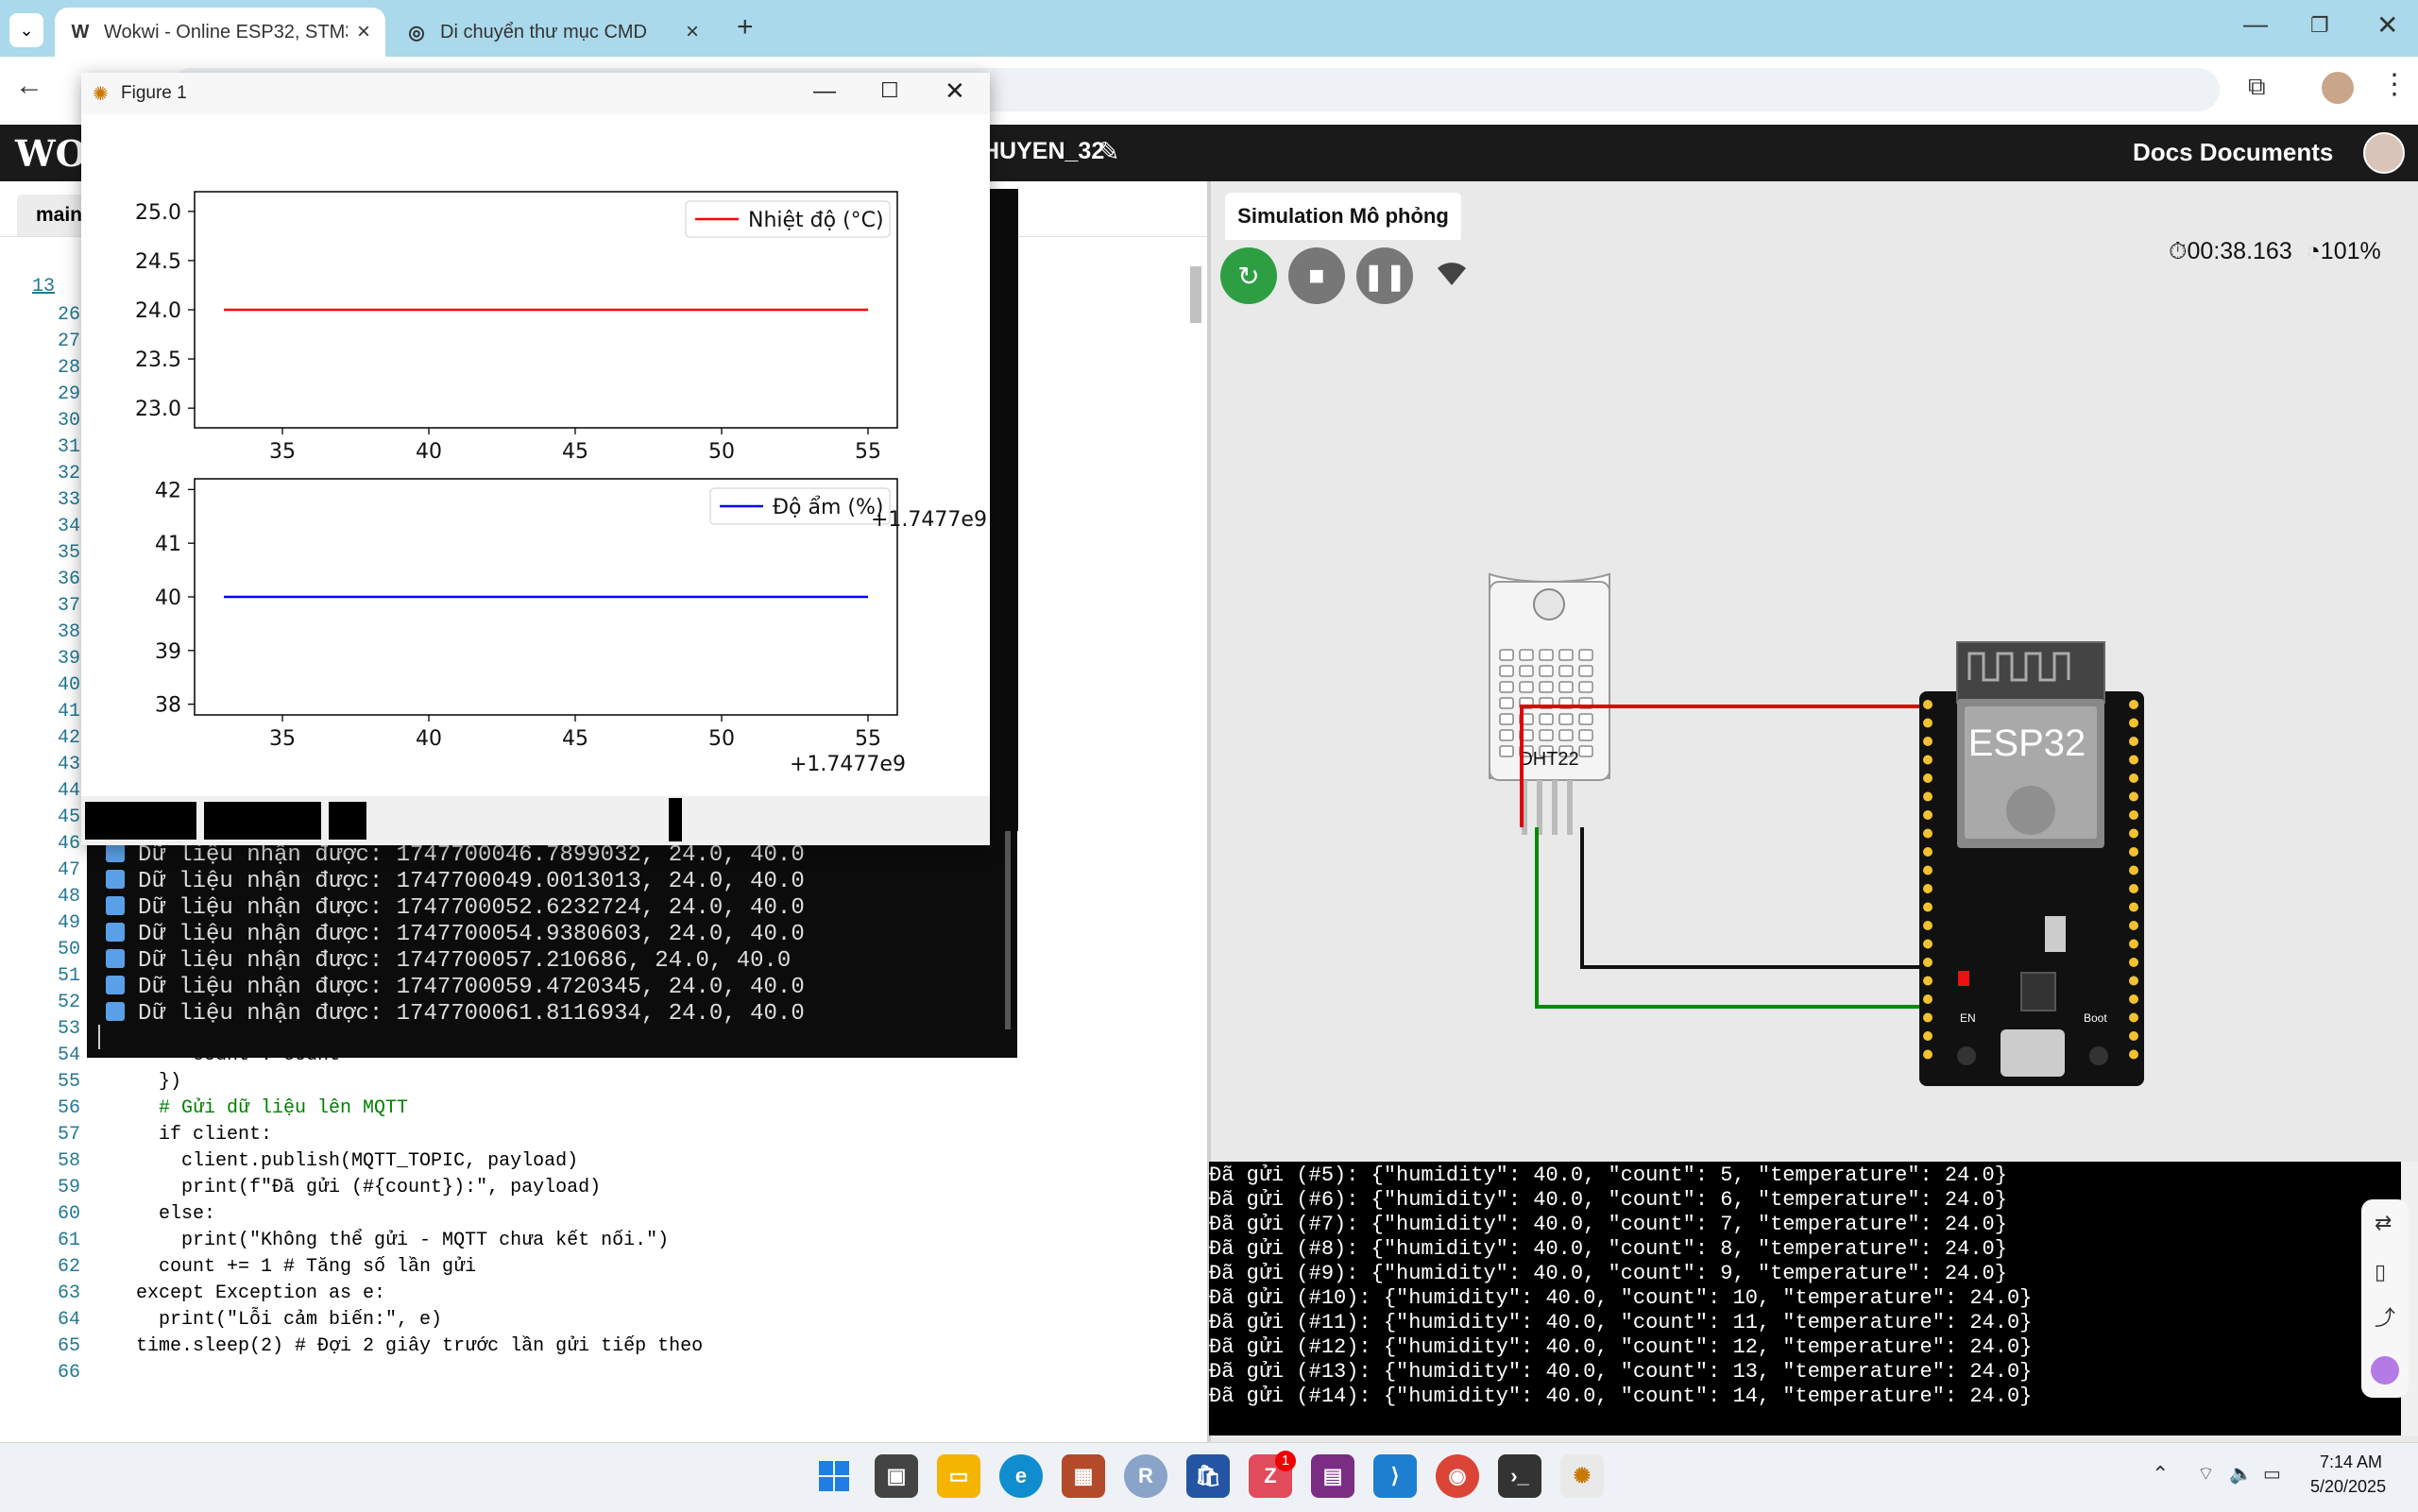  What do you see at coordinates (238, 1293) in the screenshot?
I see `code-line: except Exception as e:` at bounding box center [238, 1293].